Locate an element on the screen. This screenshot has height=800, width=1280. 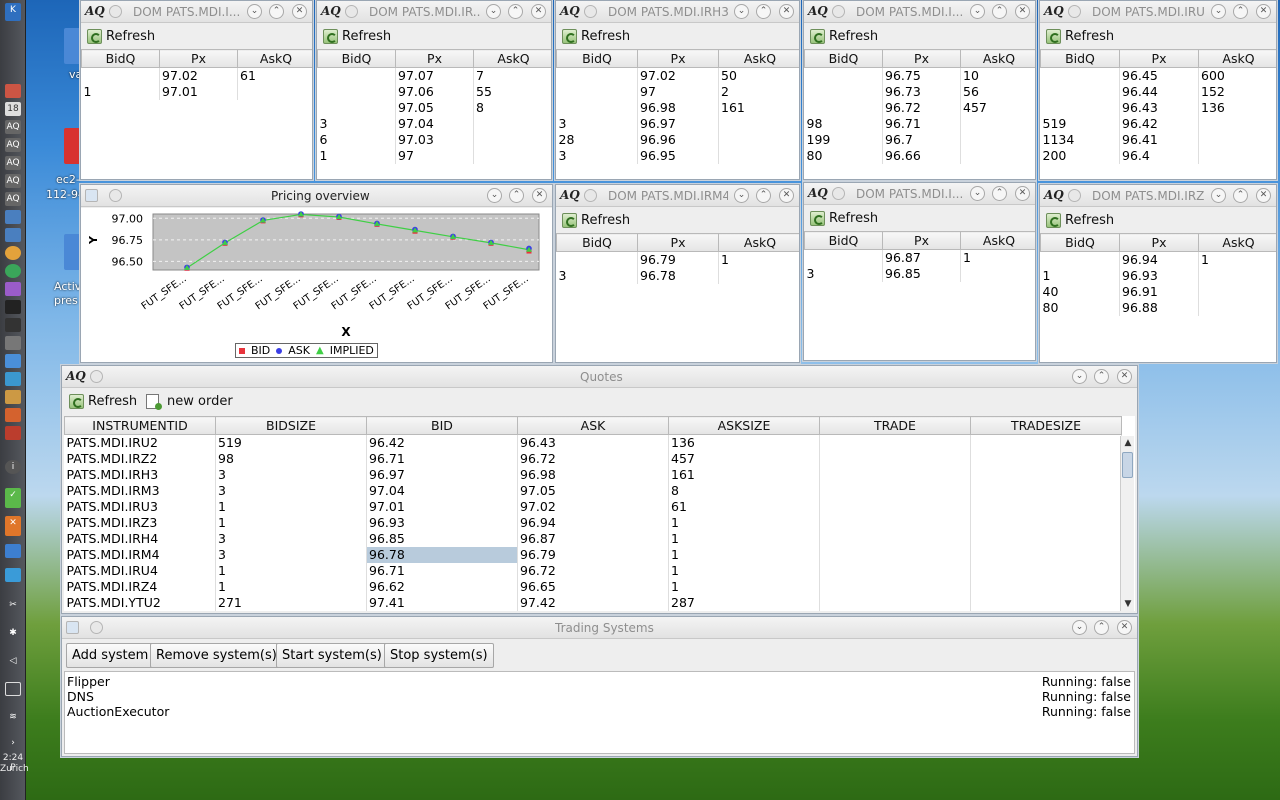
quote-cell: 96.42 is located at coordinates (442, 442).